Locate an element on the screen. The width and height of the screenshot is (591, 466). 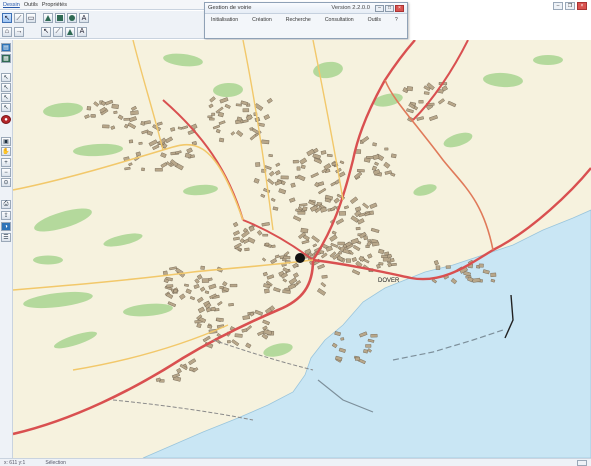
drawing-toolbar-row-1: ↖ ⟋ ▭ A is located at coordinates (102, 18).